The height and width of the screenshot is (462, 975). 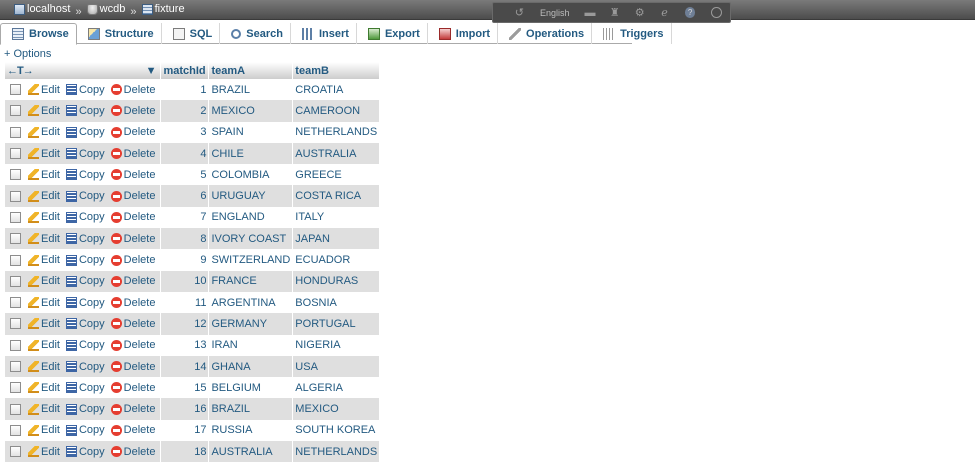 What do you see at coordinates (185, 70) in the screenshot?
I see `column-header-matchid: matchId` at bounding box center [185, 70].